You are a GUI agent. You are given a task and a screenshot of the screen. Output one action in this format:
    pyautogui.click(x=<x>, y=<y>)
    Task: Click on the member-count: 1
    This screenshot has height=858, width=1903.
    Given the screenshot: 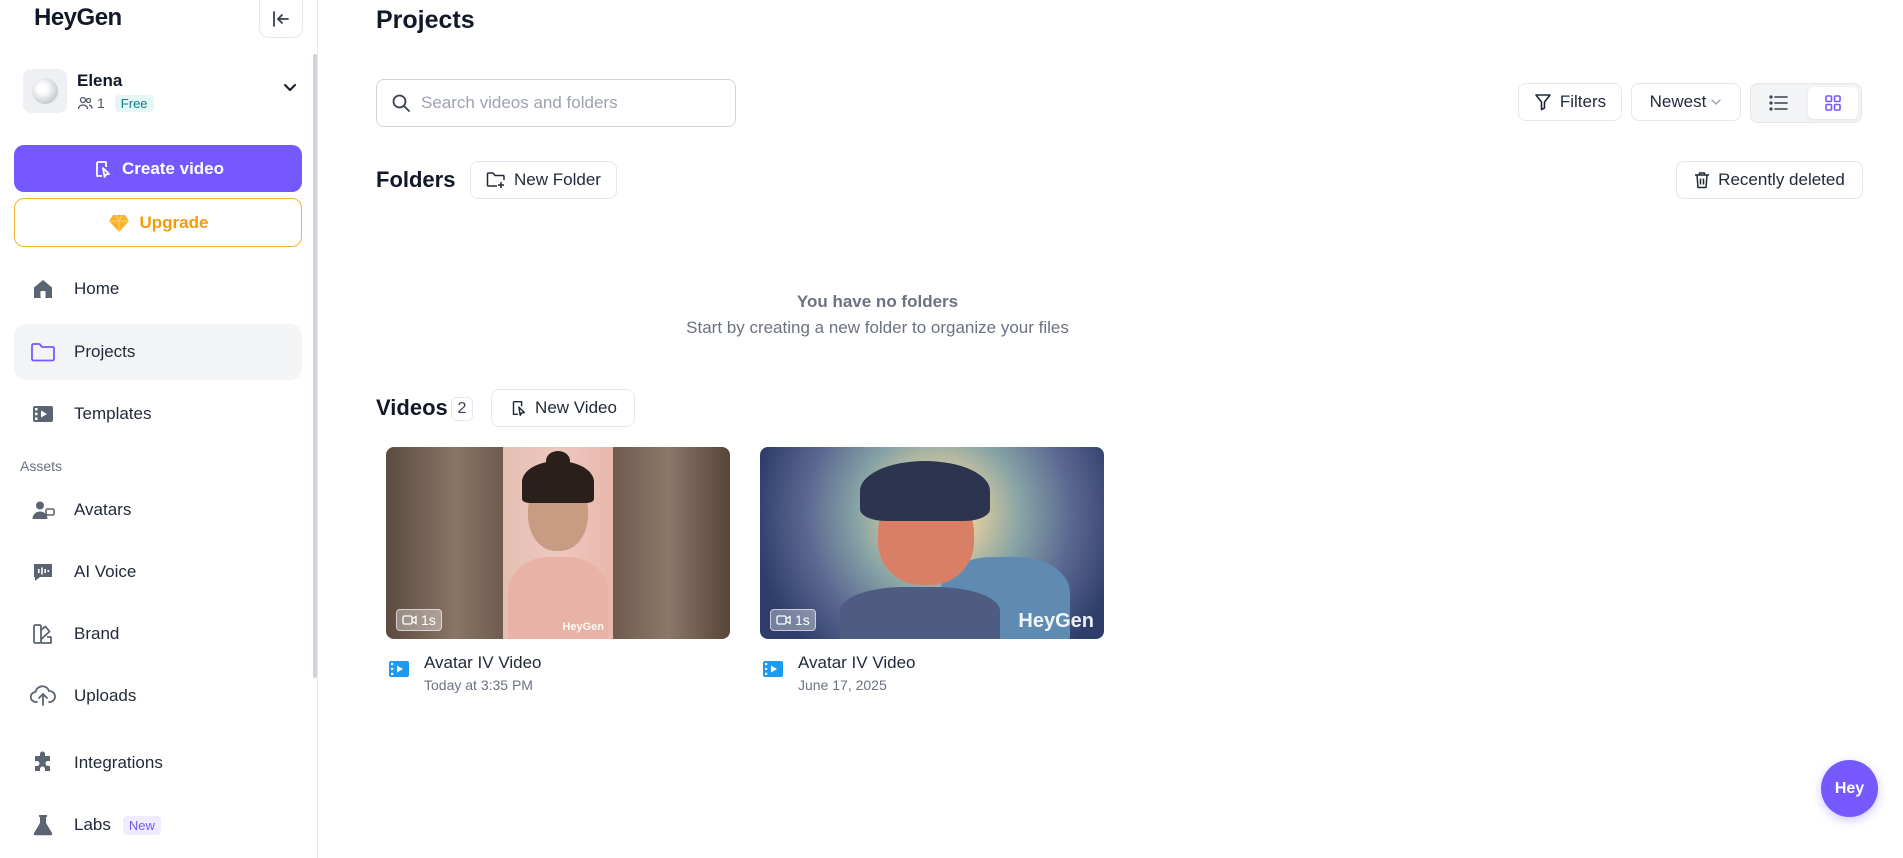 What is the action you would take?
    pyautogui.click(x=101, y=103)
    